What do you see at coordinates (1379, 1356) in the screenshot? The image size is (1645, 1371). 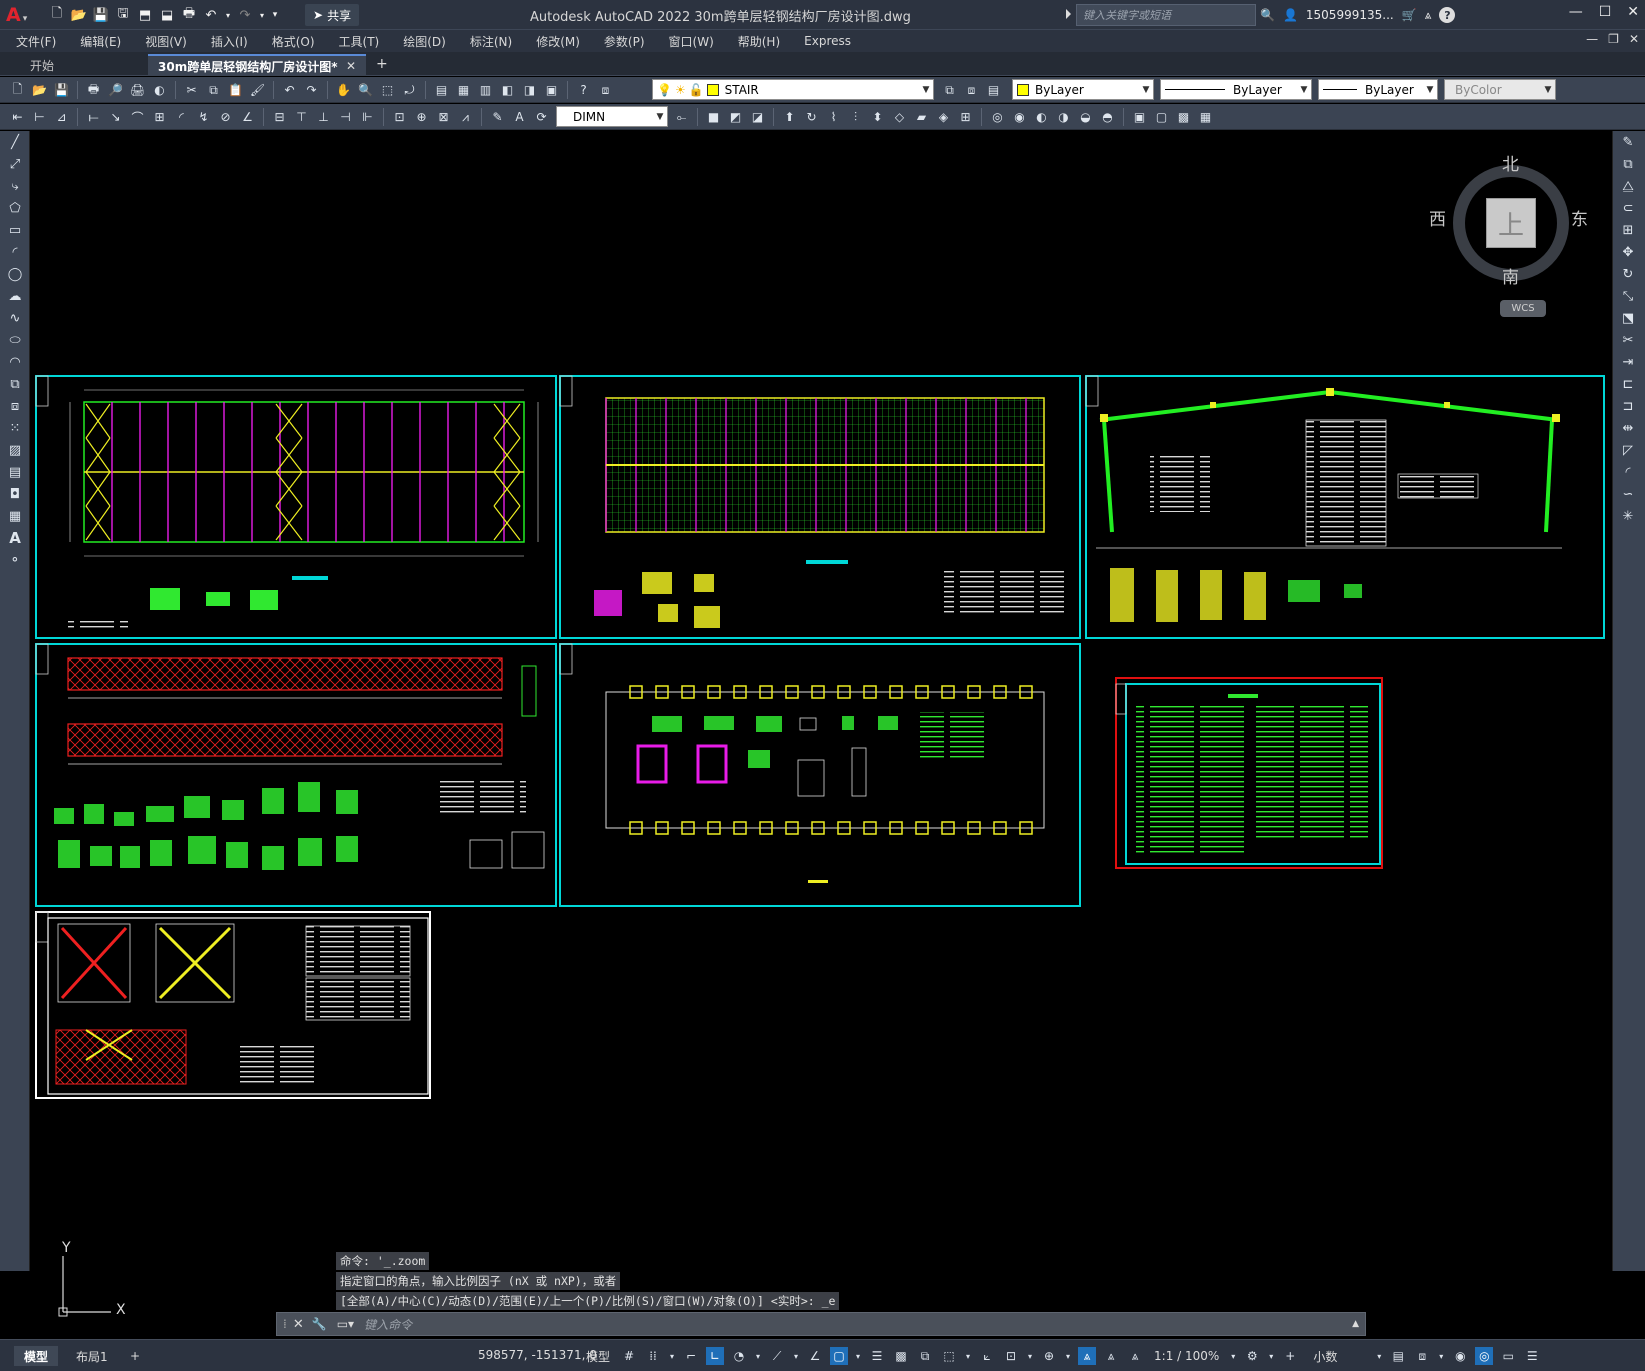 I see `units-dropdown-icon: ▾` at bounding box center [1379, 1356].